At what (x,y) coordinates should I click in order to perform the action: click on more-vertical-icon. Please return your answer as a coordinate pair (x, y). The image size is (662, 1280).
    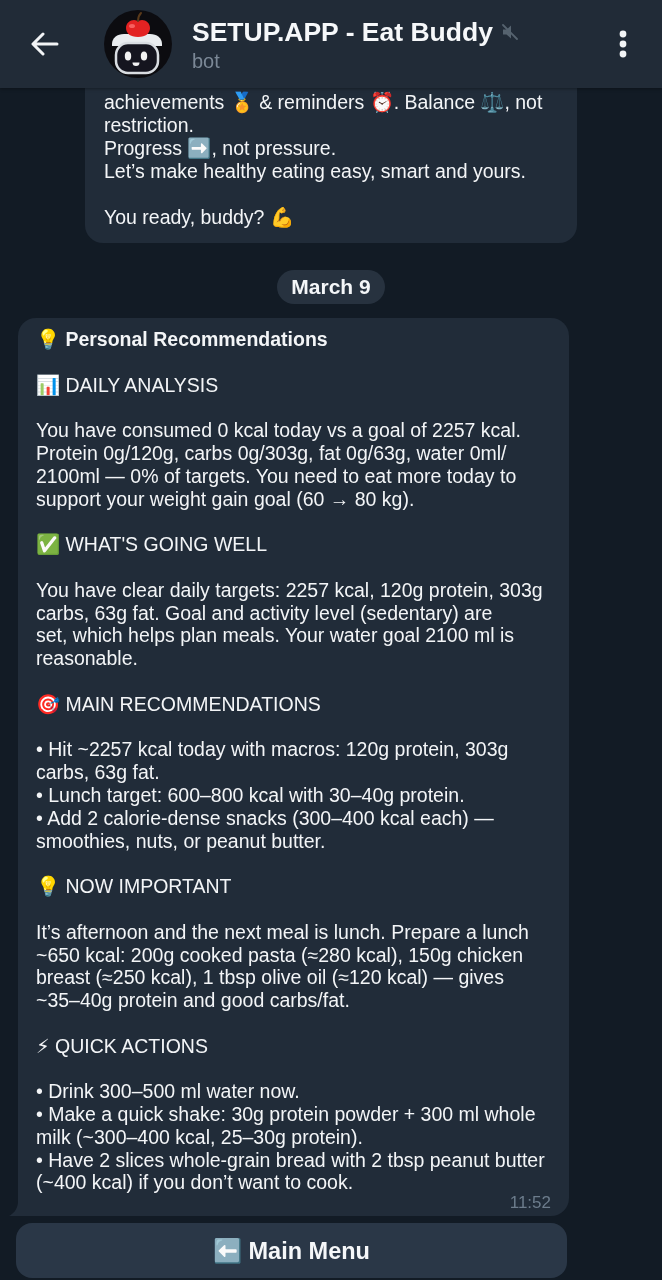
    Looking at the image, I should click on (623, 44).